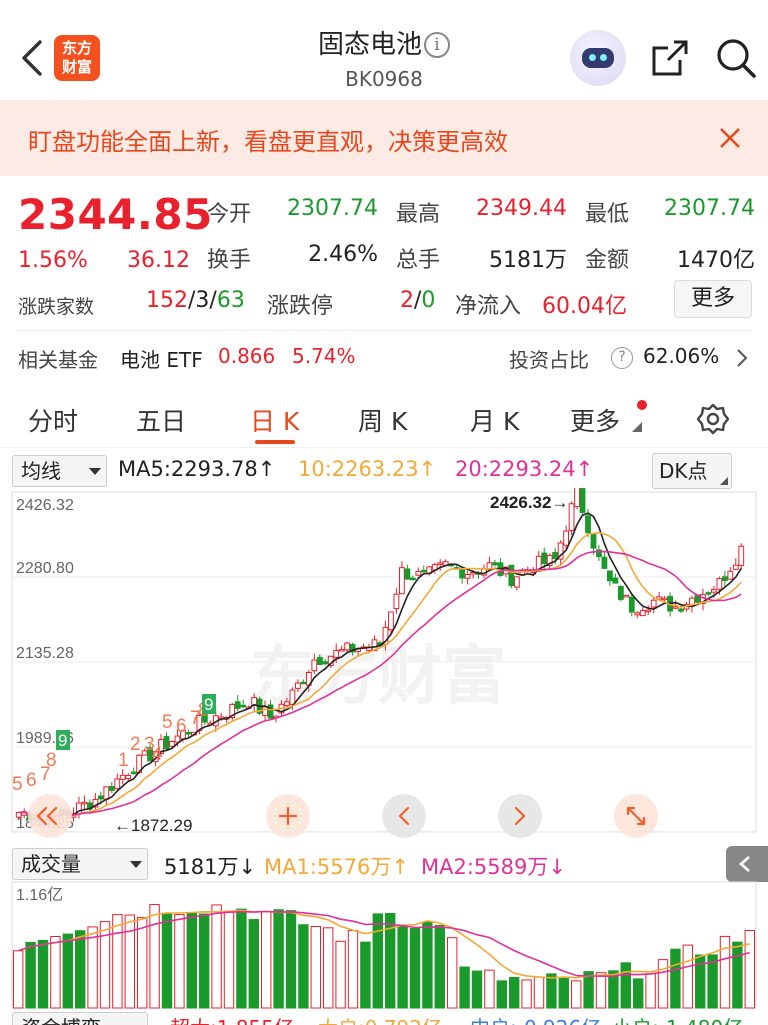 The height and width of the screenshot is (1025, 768). I want to click on high-label: 最高, so click(418, 214).